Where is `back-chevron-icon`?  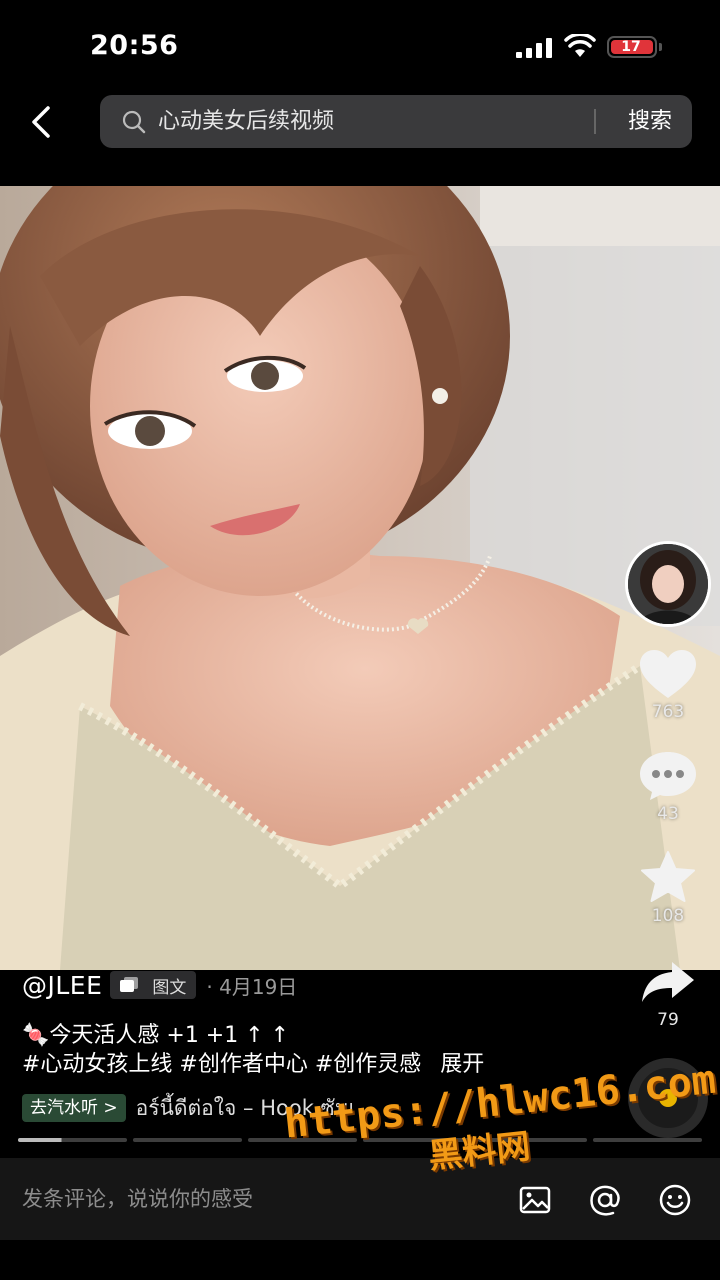
back-chevron-icon is located at coordinates (42, 122).